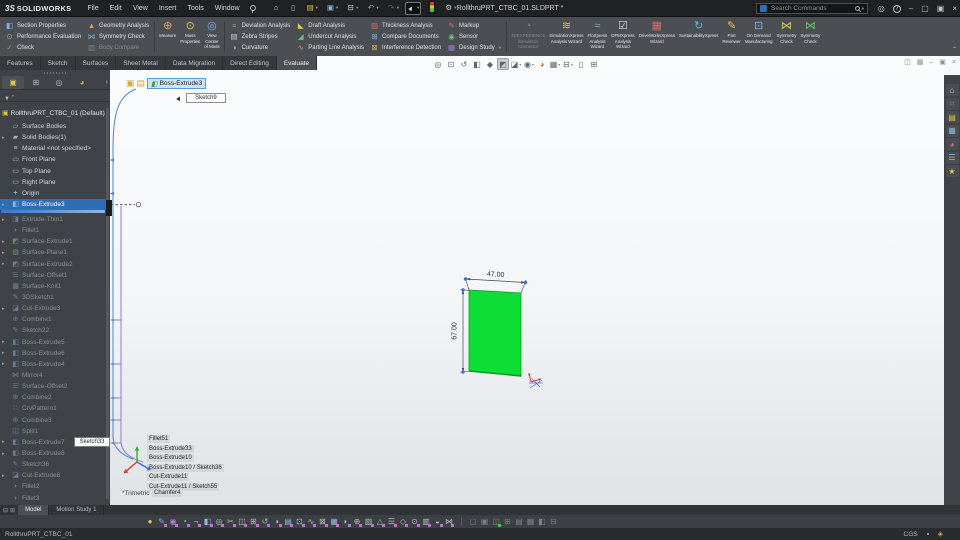  Describe the element at coordinates (53, 353) in the screenshot. I see `tree-item: Boss-Extrude6` at that location.